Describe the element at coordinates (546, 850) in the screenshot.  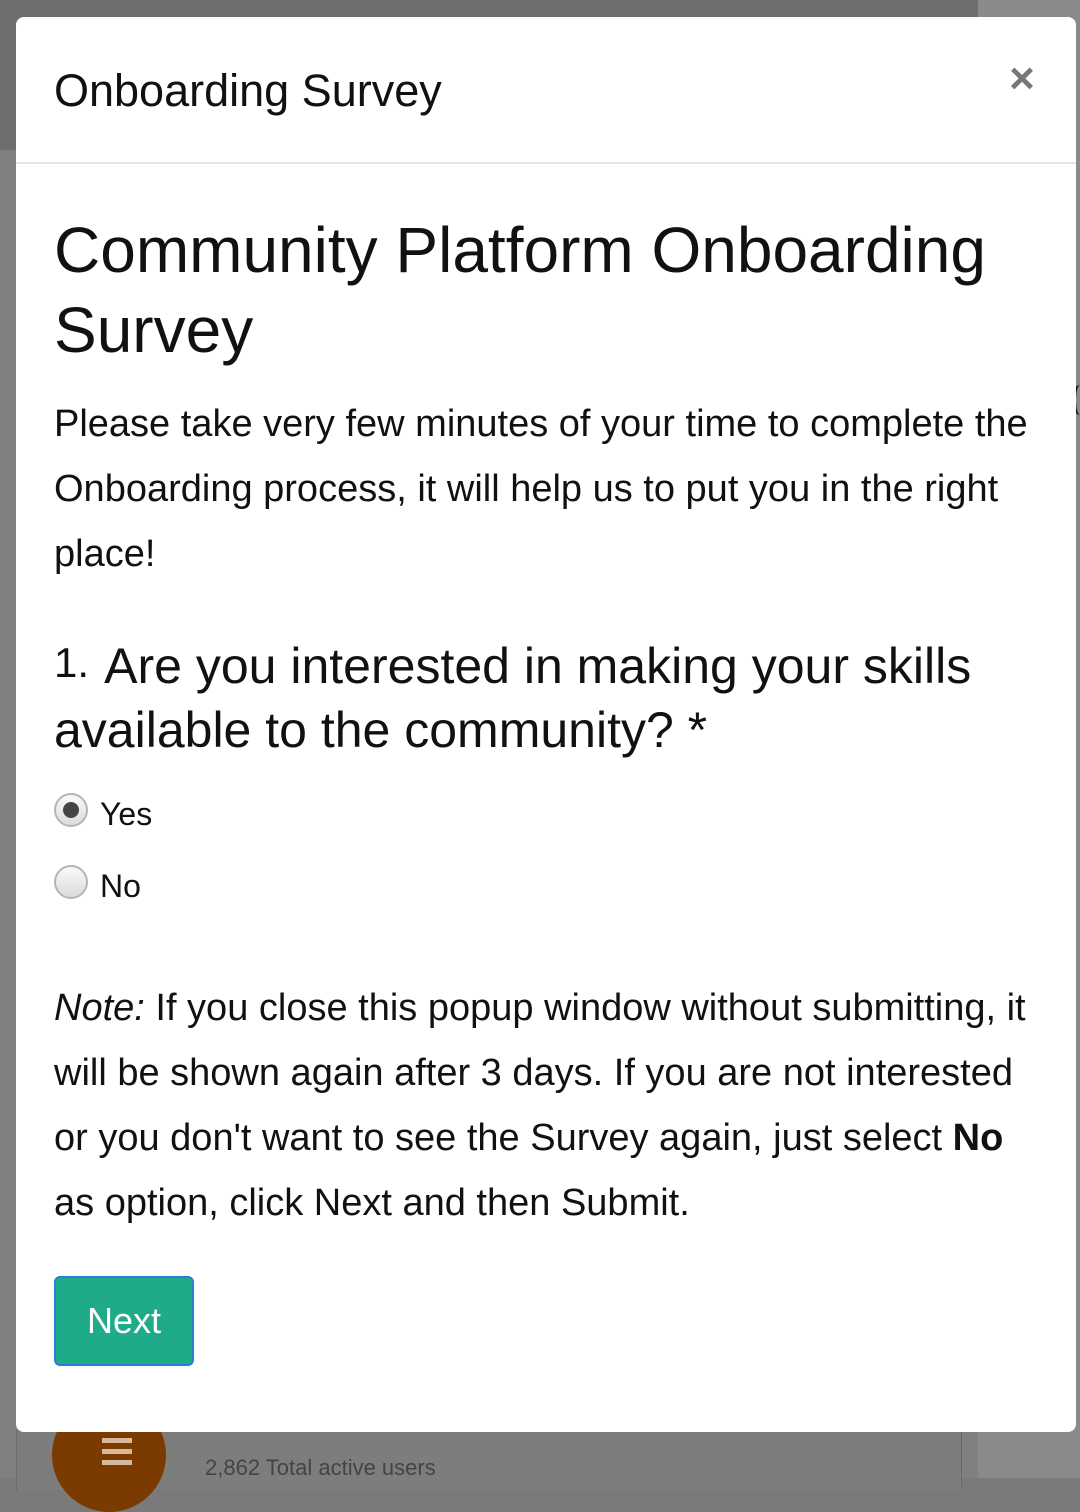
I see `question-1-options: Yes No` at that location.